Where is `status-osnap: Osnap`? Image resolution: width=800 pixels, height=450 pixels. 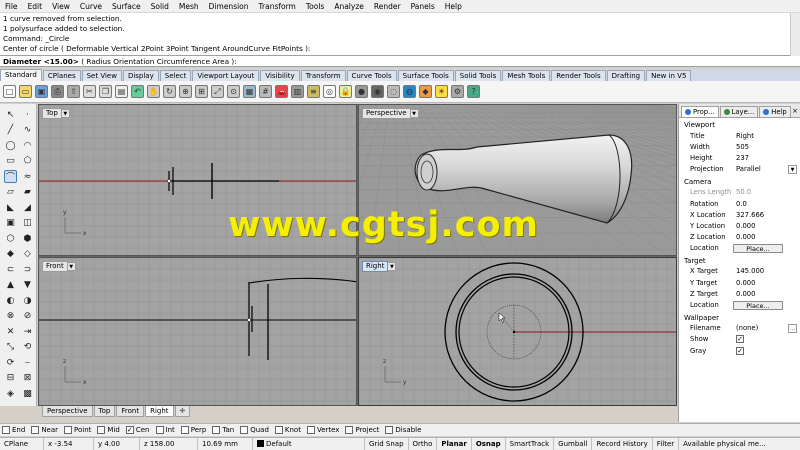 status-osnap: Osnap is located at coordinates (489, 443).